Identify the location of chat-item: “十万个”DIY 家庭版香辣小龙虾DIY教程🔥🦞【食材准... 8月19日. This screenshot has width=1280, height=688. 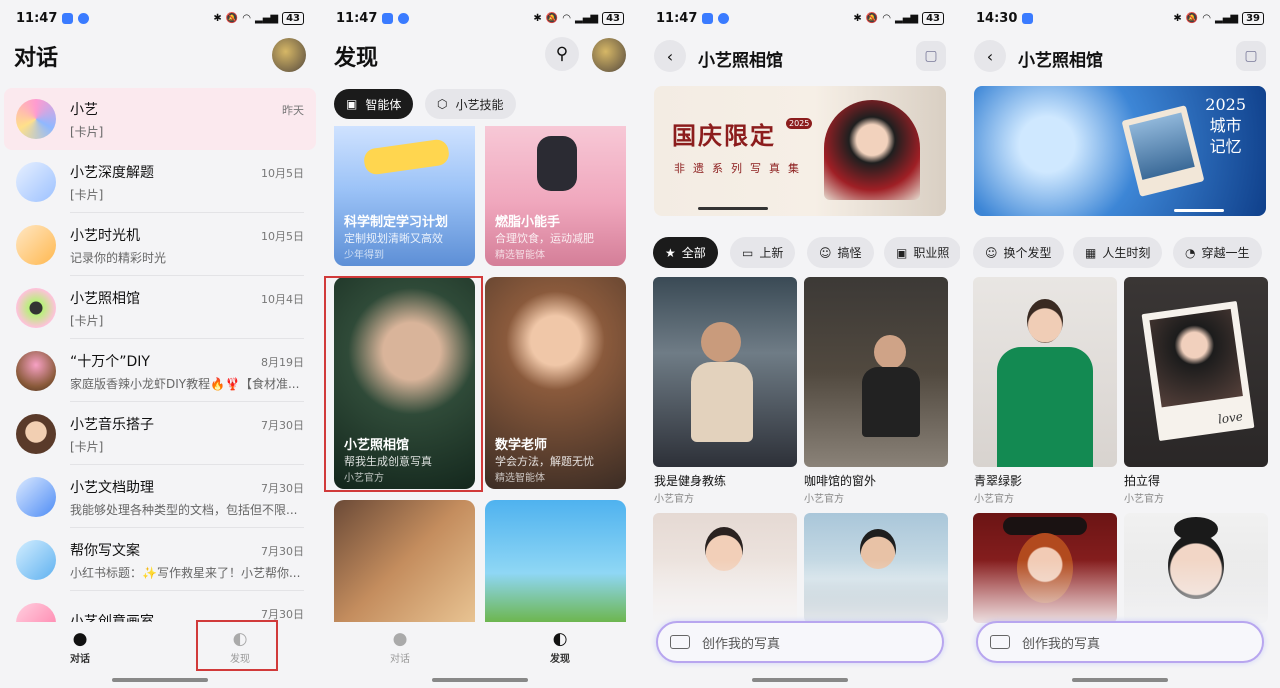
(160, 371).